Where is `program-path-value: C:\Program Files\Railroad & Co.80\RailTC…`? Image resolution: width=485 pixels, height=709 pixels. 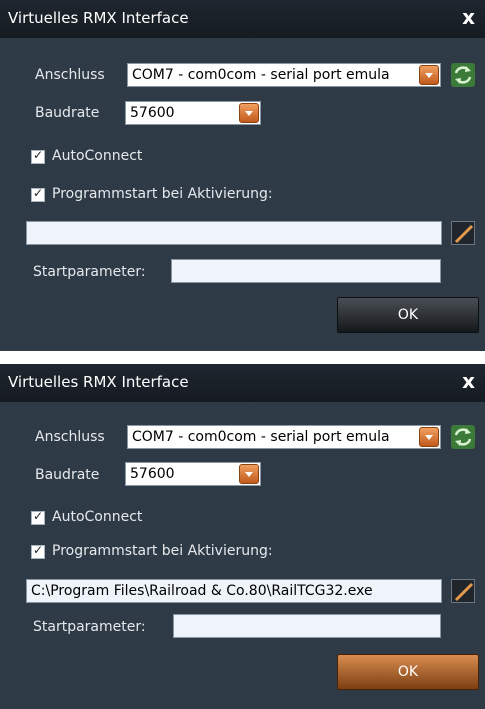 program-path-value: C:\Program Files\Railroad & Co.80\RailTC… is located at coordinates (202, 591).